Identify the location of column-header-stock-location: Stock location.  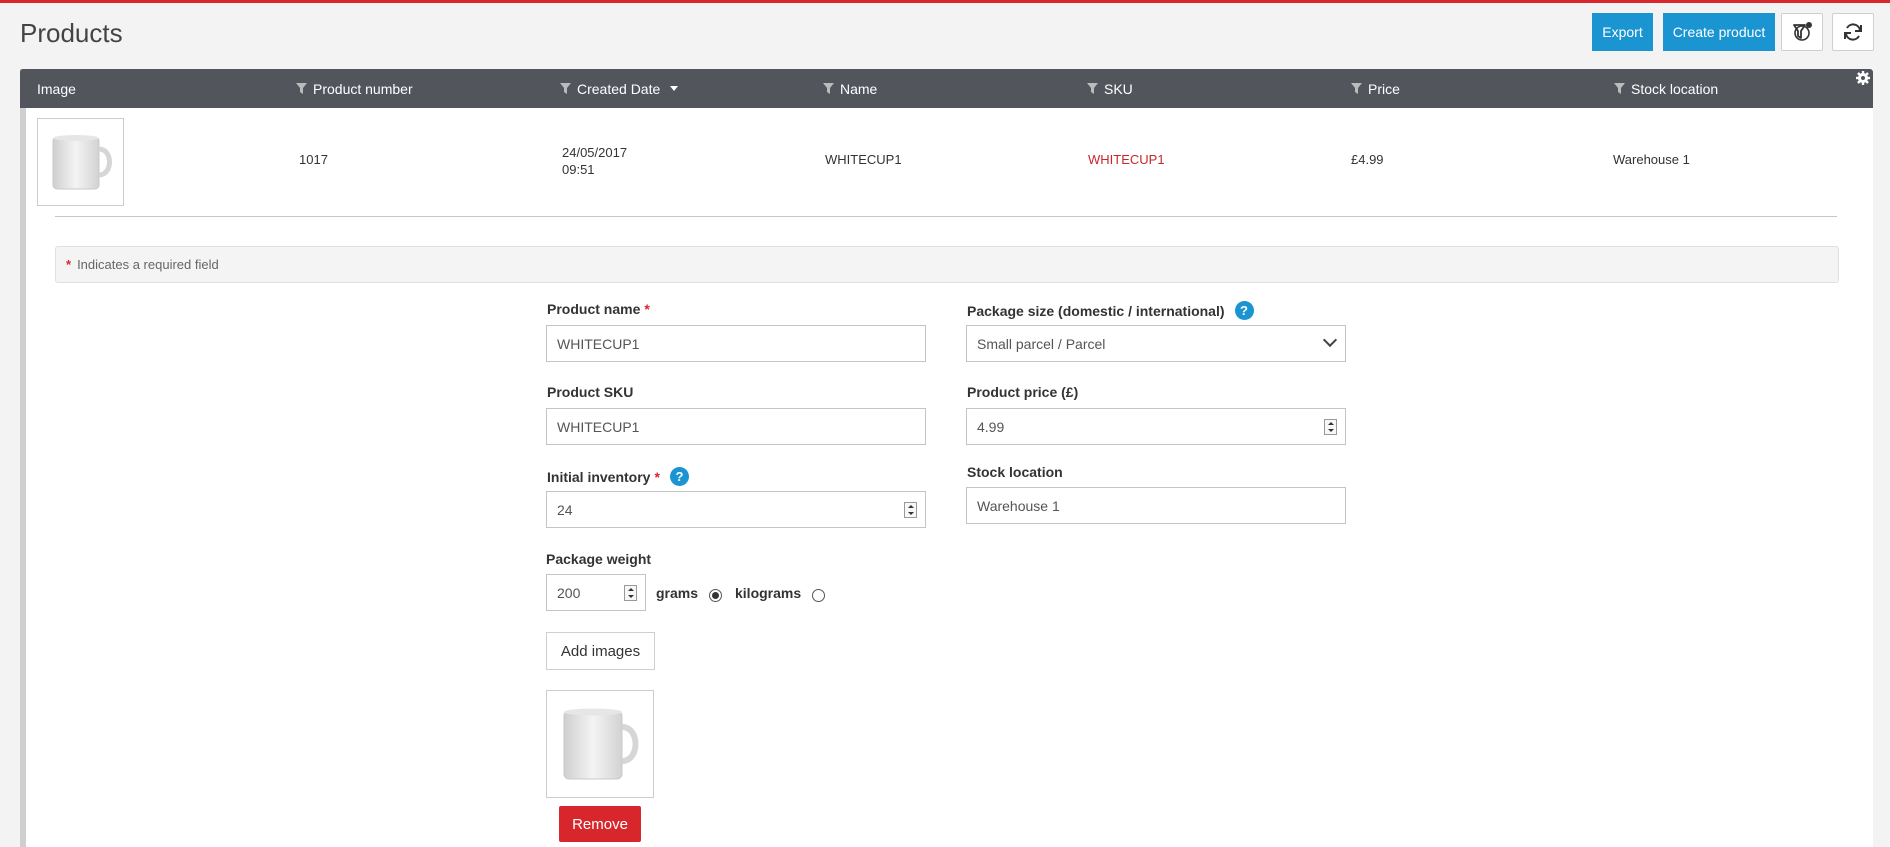
(1666, 88).